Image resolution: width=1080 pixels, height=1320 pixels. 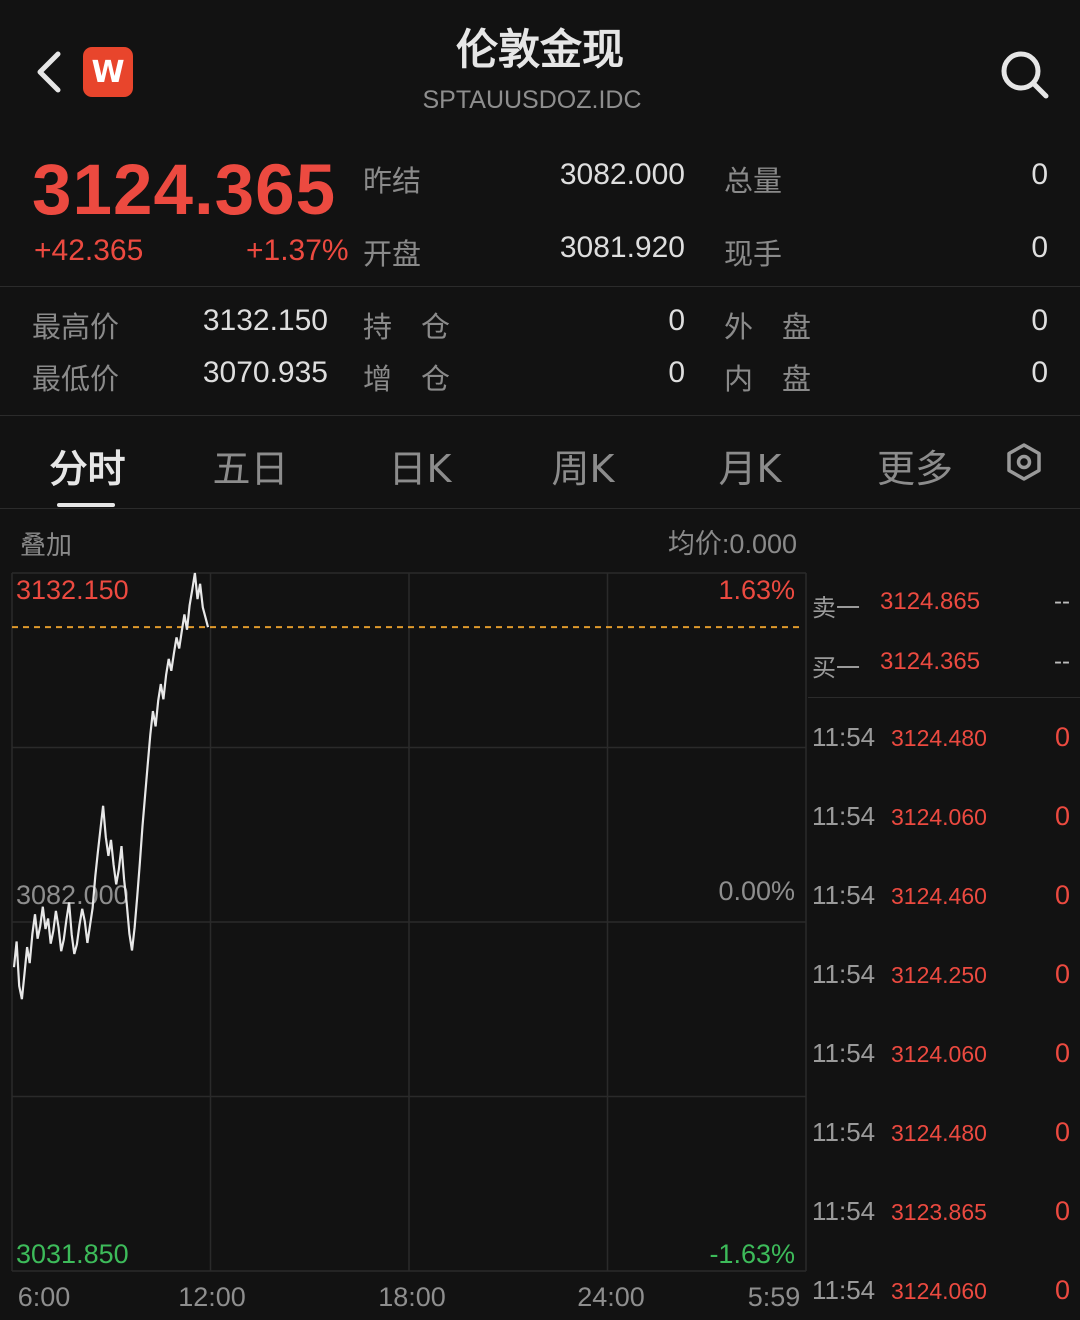 I want to click on pct-tick-bottom: -1.63%, so click(x=752, y=1254).